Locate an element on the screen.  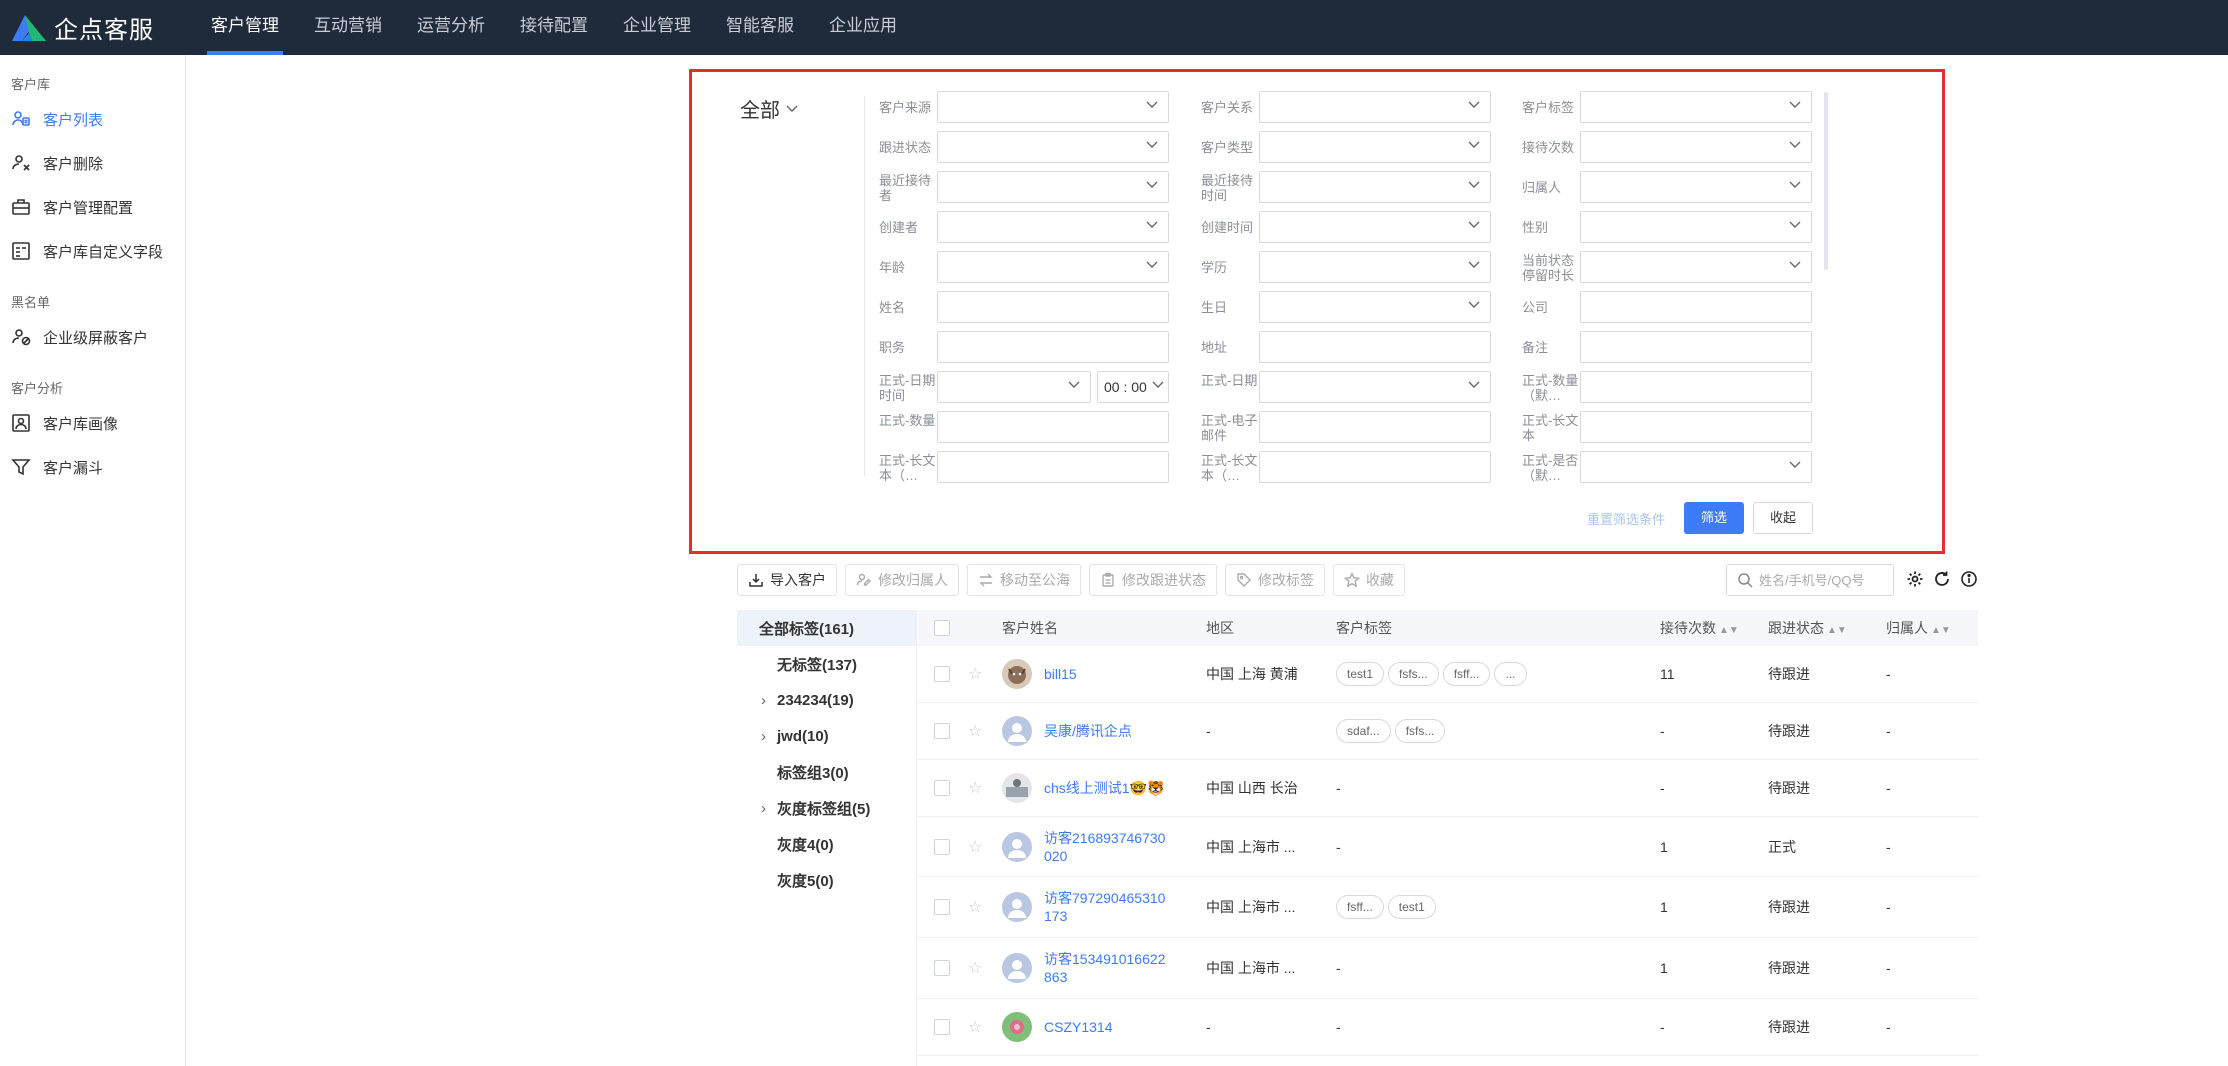
col-header-count: 接待次数 ▲▼ is located at coordinates (1699, 628).